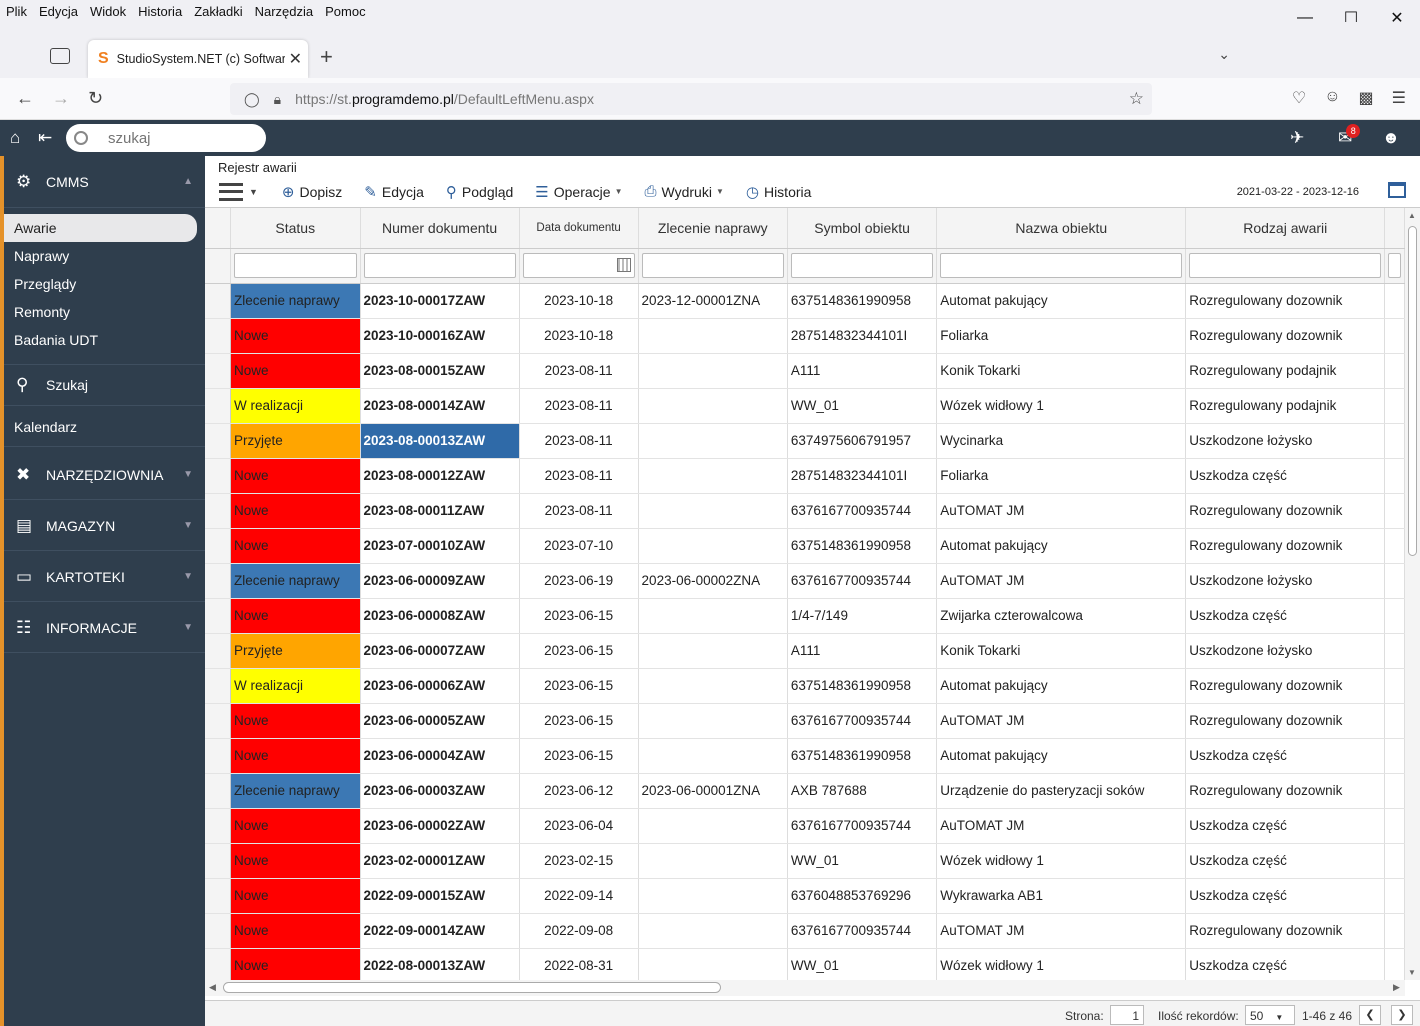 The height and width of the screenshot is (1026, 1420). I want to click on browser-tab: S StudioSystem.NET (c) Software ✕, so click(198, 59).